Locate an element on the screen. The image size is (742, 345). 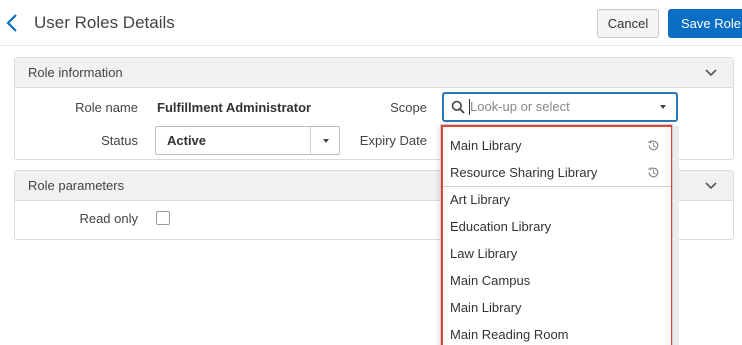
page-header: User Roles Details Cancel Save Role is located at coordinates (371, 23).